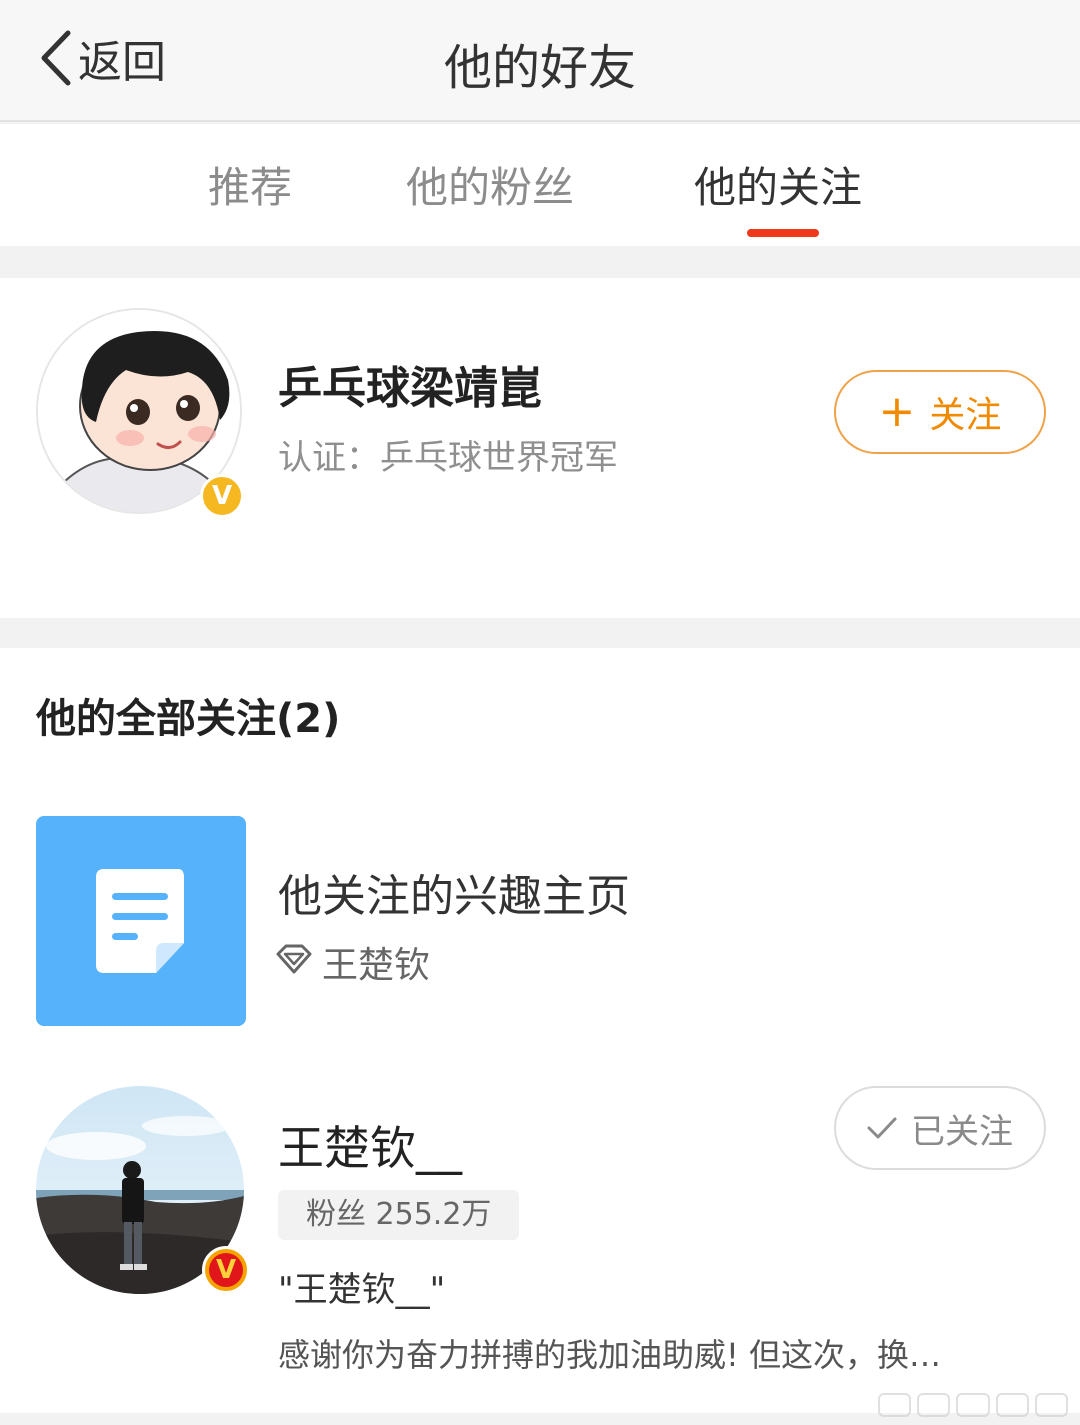 The height and width of the screenshot is (1425, 1080). I want to click on user-quote: "王楚钦__", so click(362, 1290).